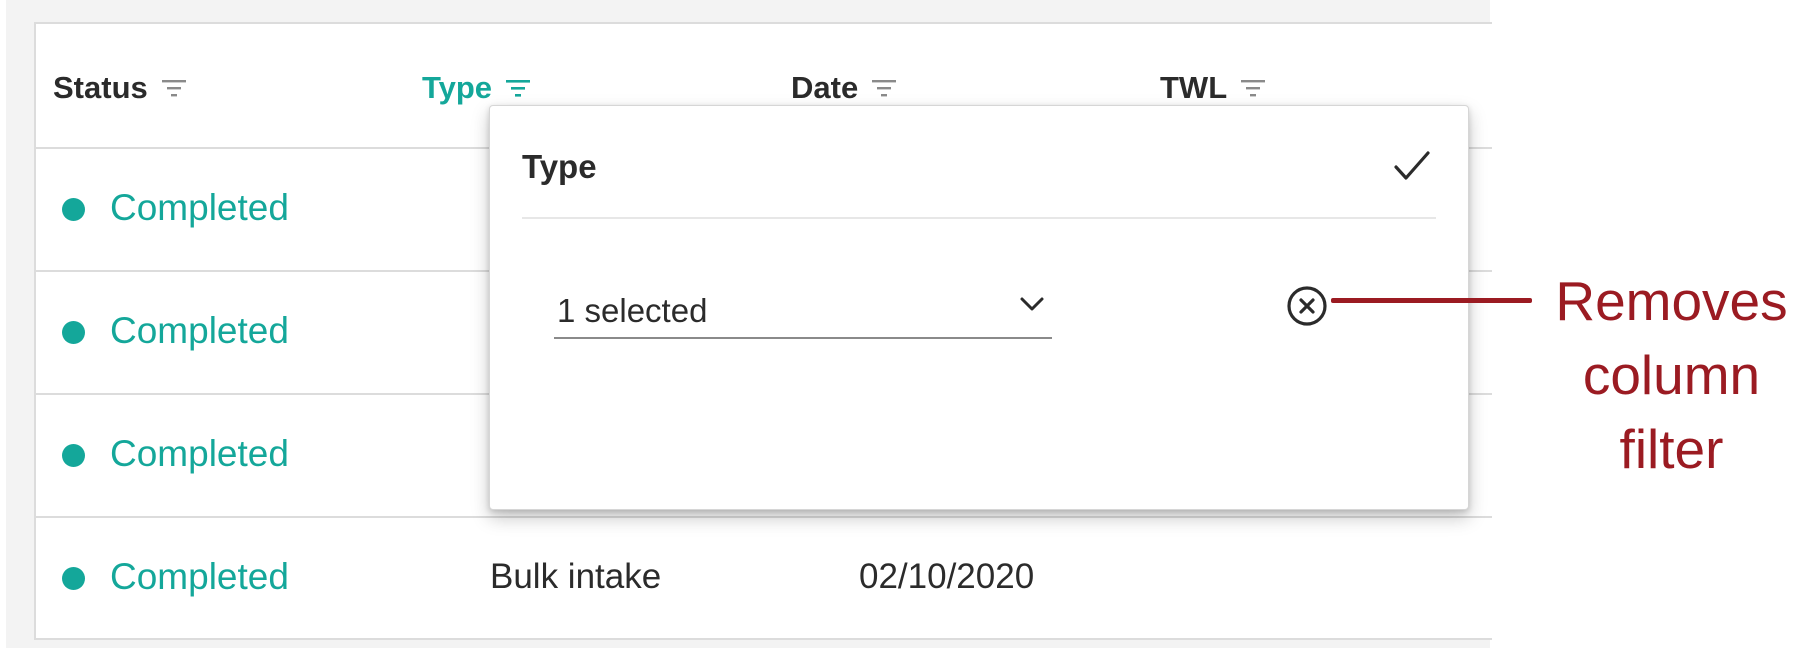  I want to click on type-filter-select: 1 selected, so click(803, 307).